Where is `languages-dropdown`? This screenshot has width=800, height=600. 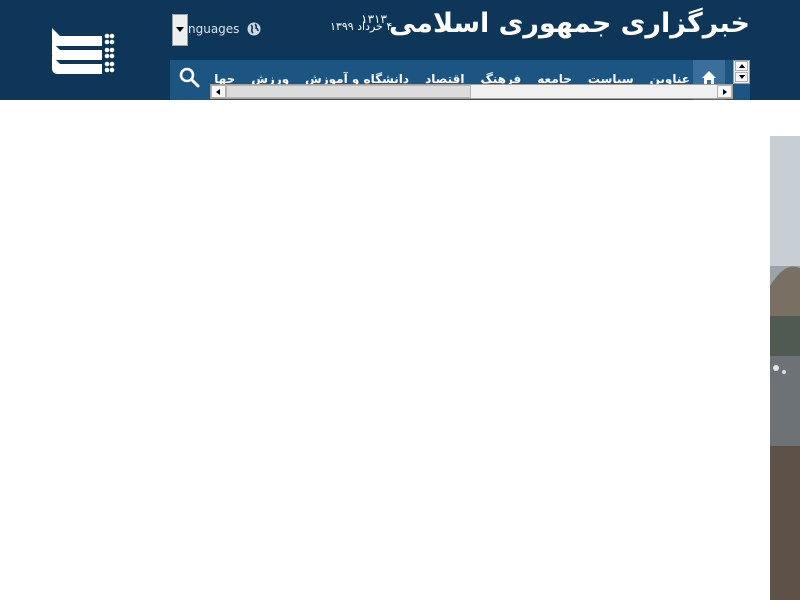 languages-dropdown is located at coordinates (180, 30).